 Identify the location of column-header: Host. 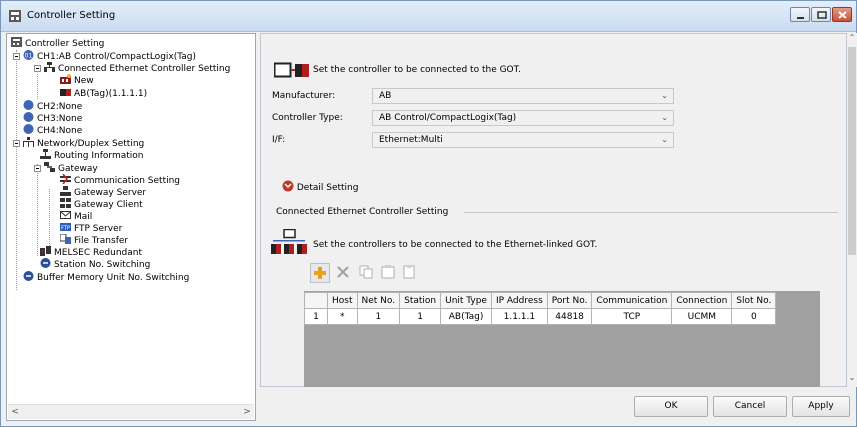
(342, 300).